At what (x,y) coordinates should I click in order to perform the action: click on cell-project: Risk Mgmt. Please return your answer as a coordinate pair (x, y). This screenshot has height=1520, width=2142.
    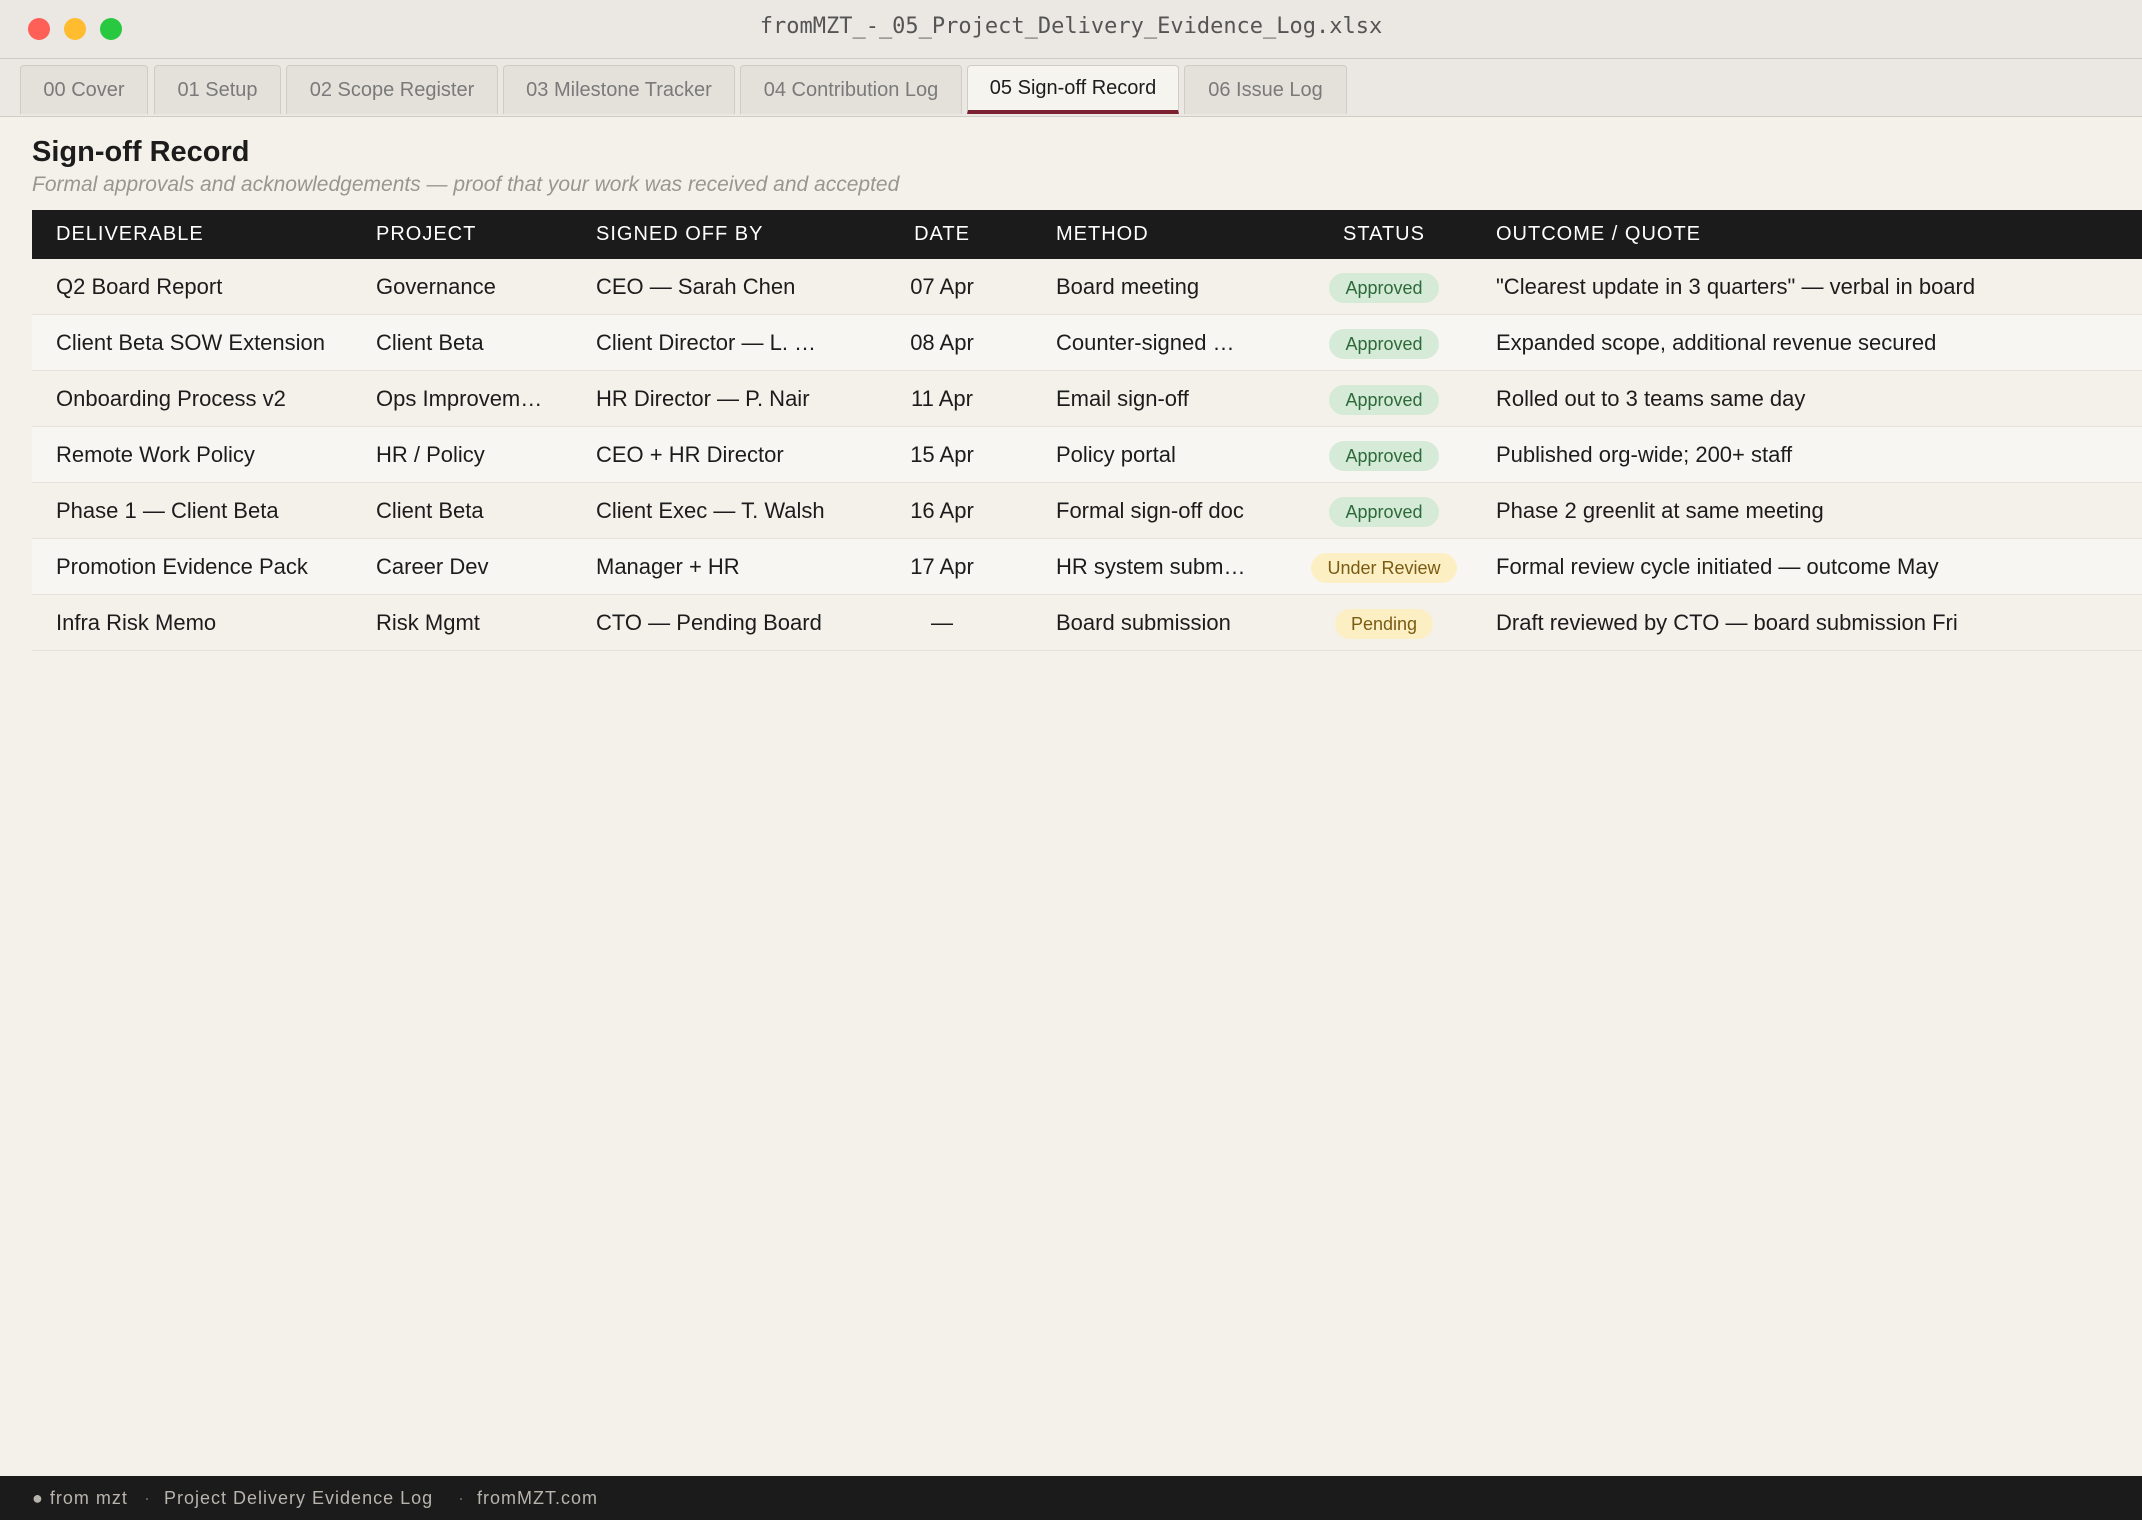
    Looking at the image, I should click on (481, 622).